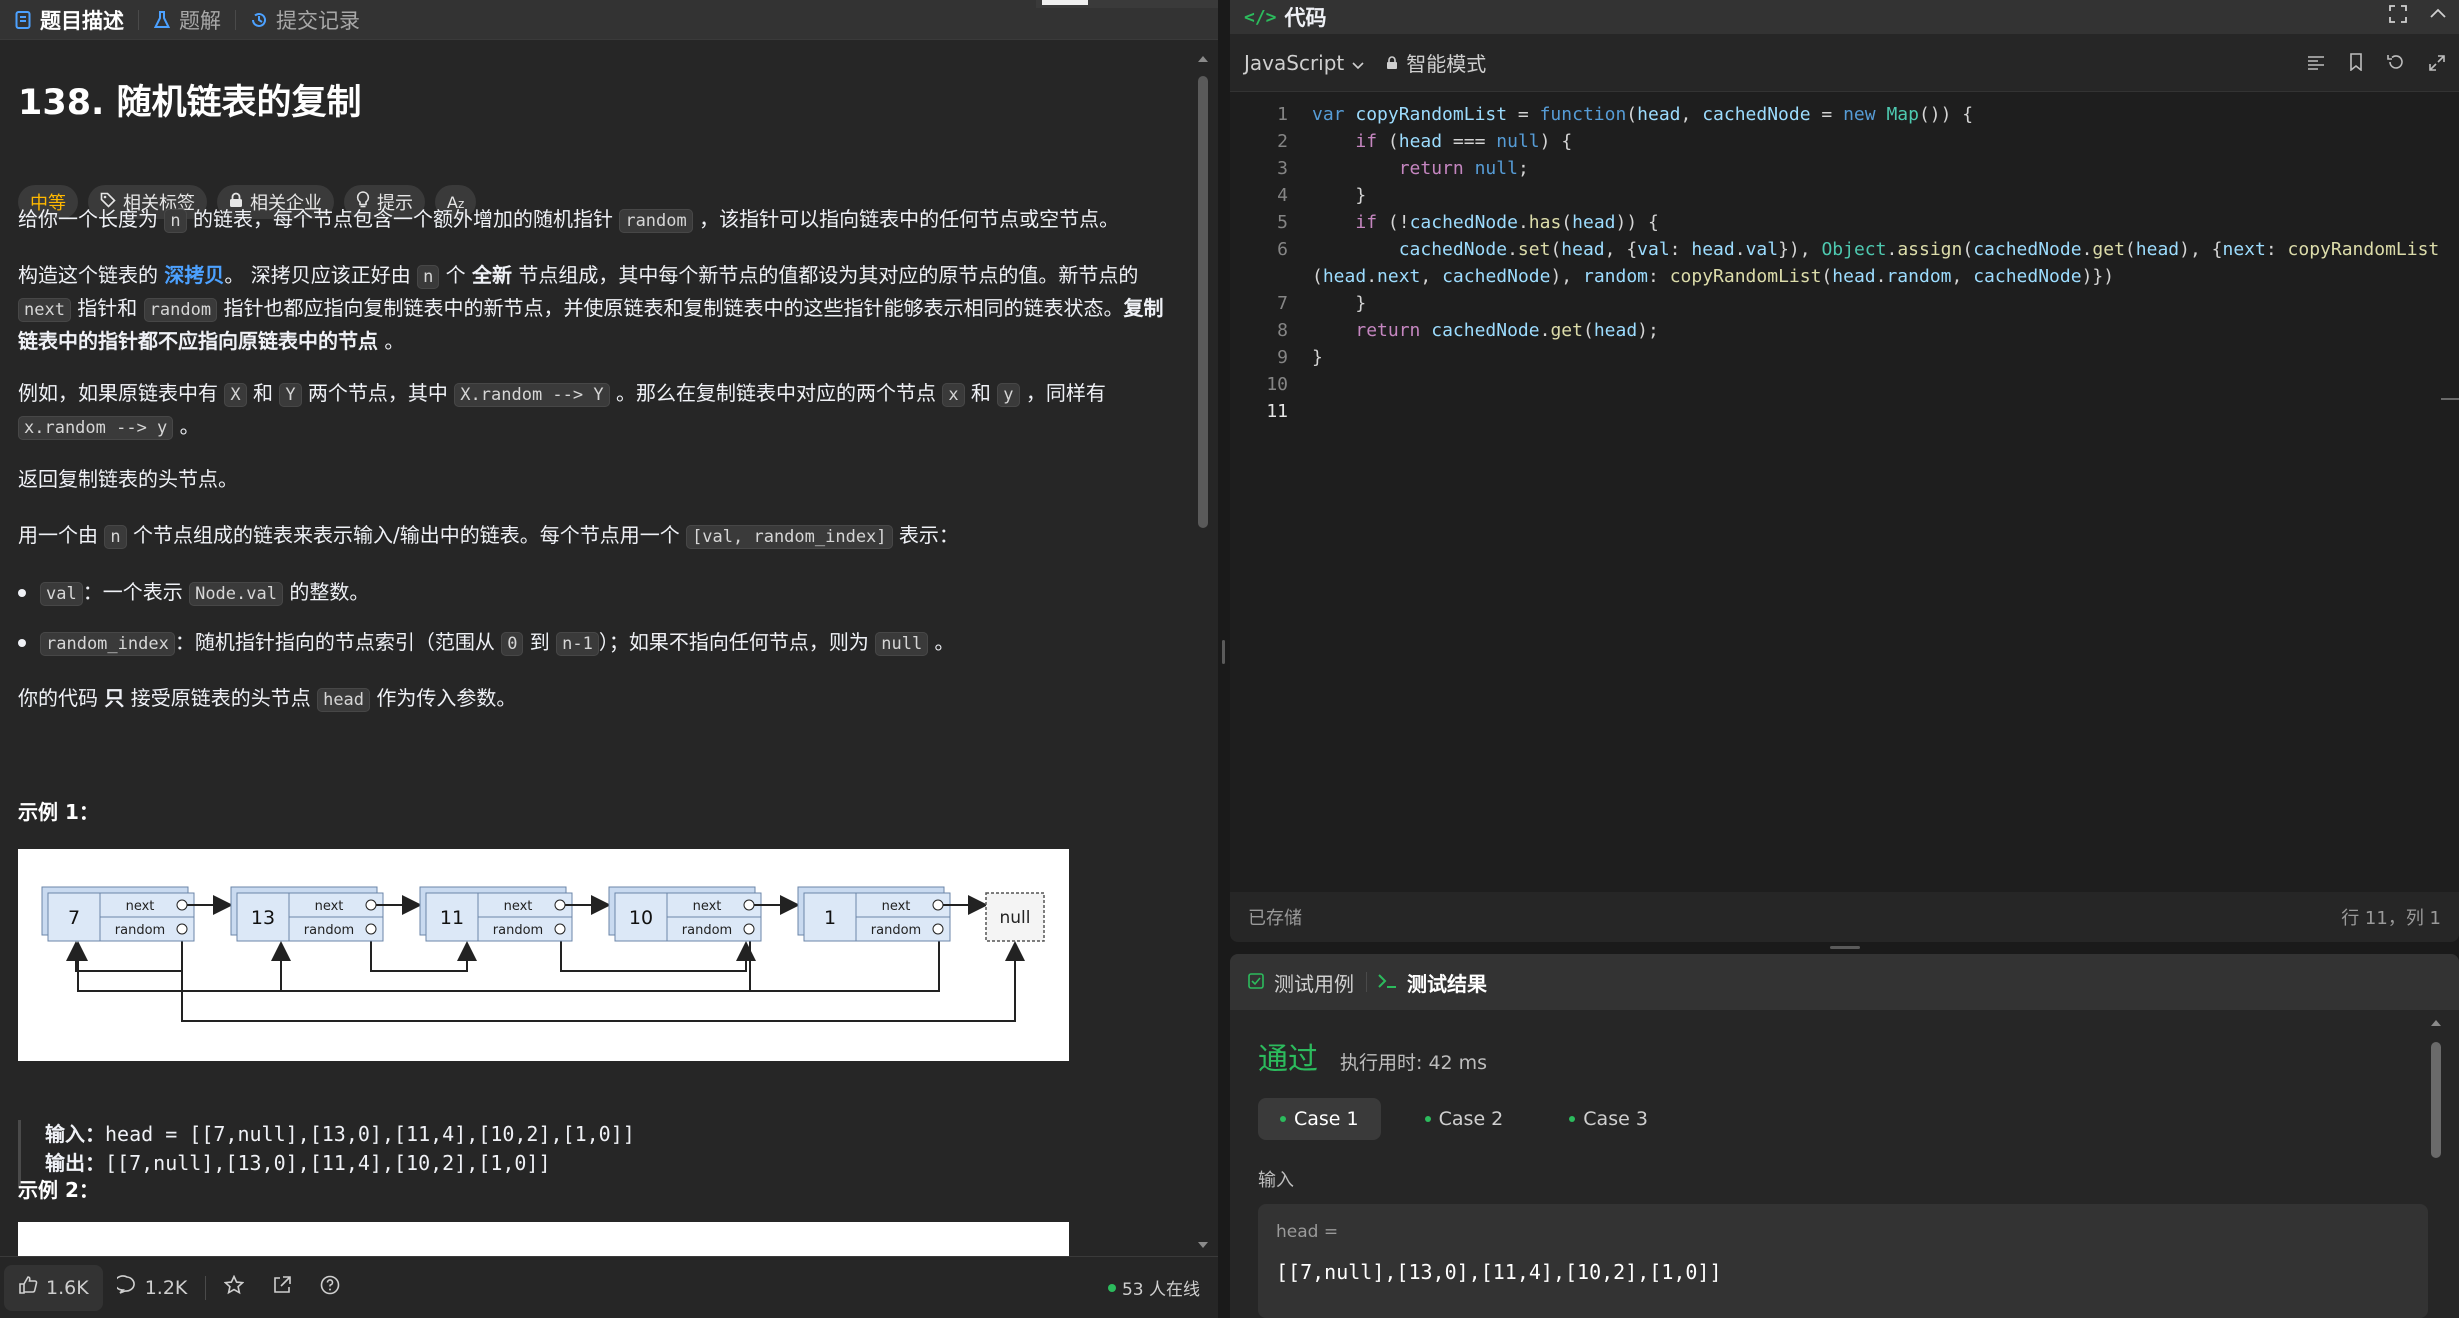 The image size is (2459, 1318). Describe the element at coordinates (162, 20) in the screenshot. I see `flask-icon` at that location.